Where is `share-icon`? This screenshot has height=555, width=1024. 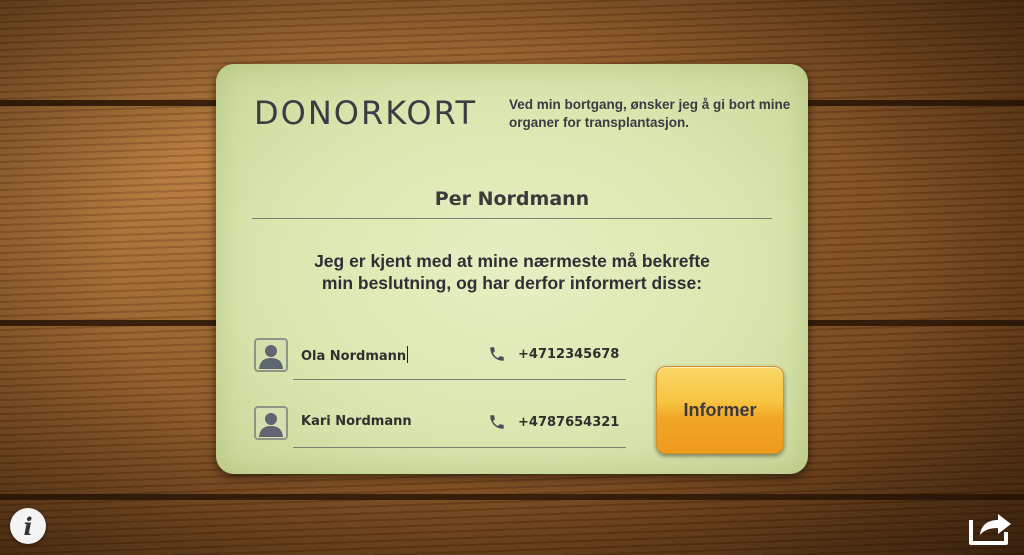 share-icon is located at coordinates (991, 526).